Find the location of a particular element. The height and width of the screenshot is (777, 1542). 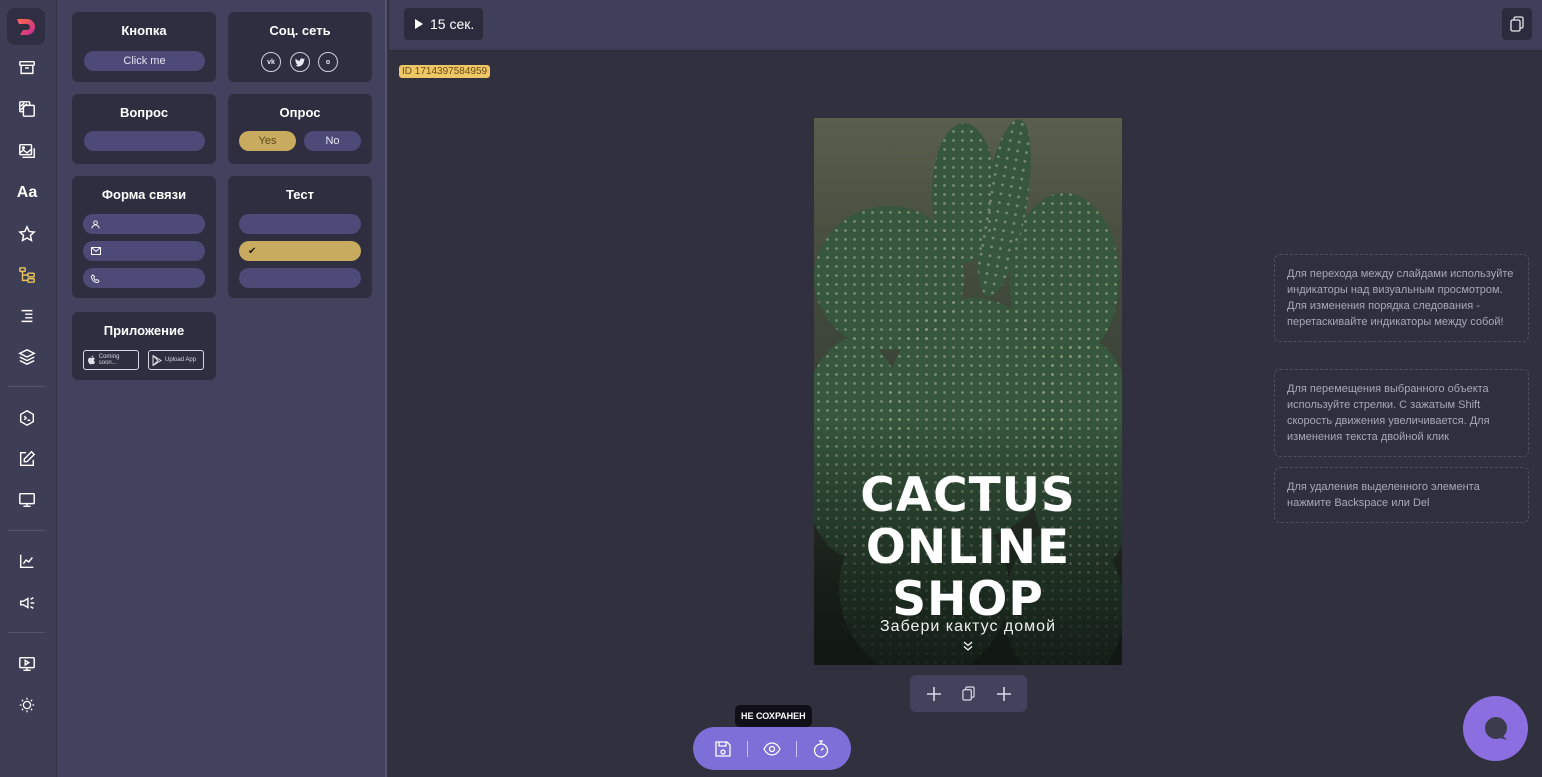

rail-code is located at coordinates (27, 418).